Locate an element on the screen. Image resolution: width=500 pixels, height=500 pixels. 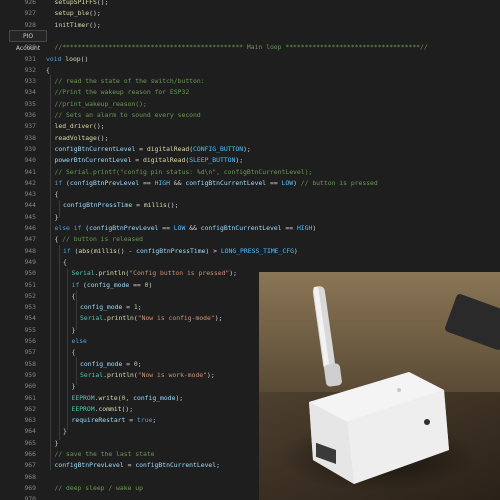
code-line: 949 { is located at coordinates (250, 262).